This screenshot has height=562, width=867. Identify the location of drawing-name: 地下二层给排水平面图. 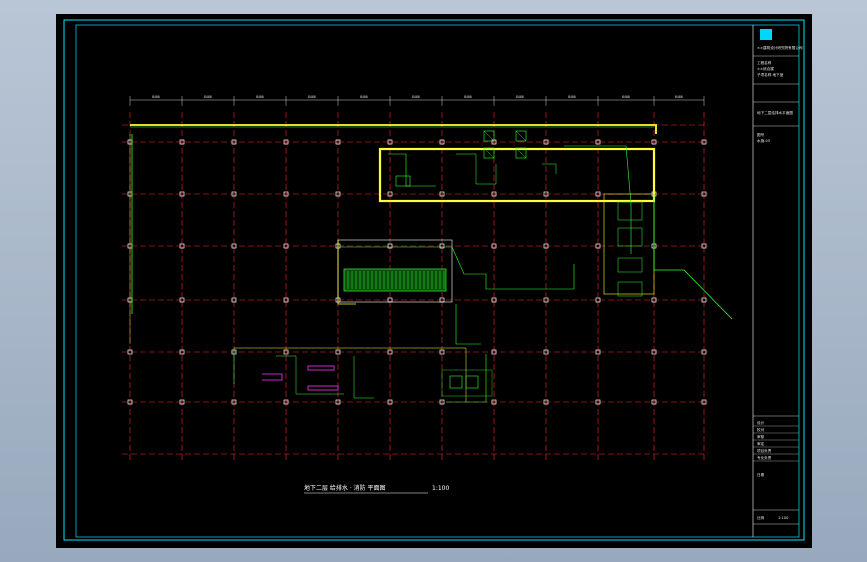
(775, 112).